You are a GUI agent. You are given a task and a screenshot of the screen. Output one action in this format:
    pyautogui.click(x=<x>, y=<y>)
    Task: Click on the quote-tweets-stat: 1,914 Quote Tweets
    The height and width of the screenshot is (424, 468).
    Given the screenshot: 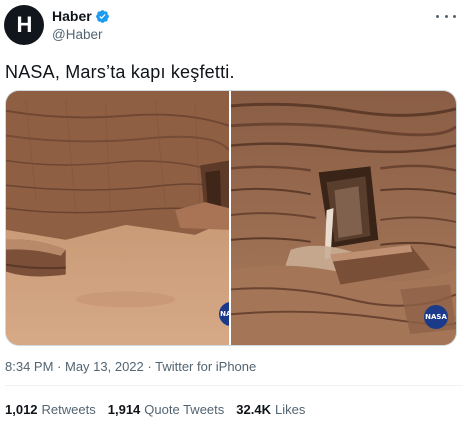 What is the action you would take?
    pyautogui.click(x=166, y=409)
    